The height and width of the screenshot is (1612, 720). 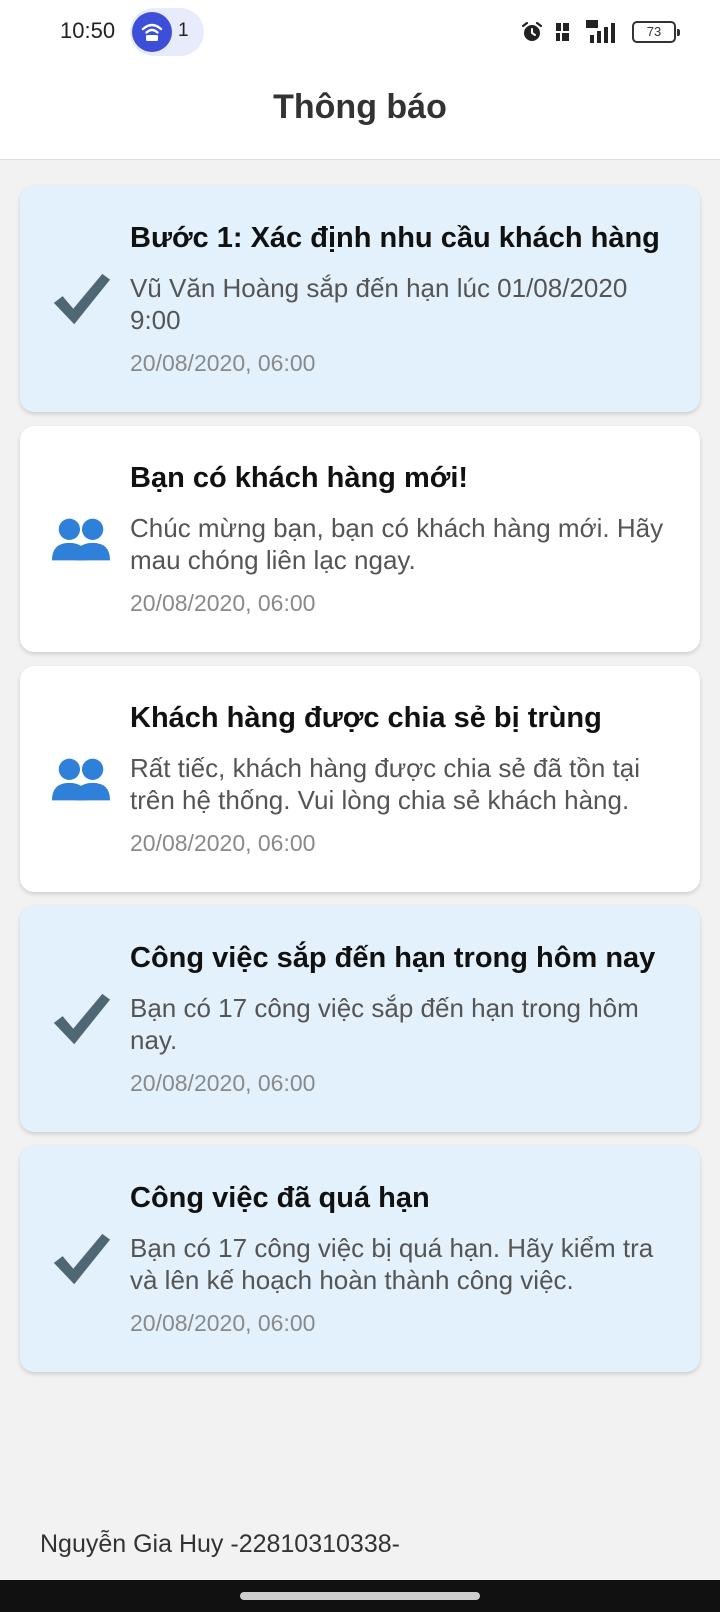 I want to click on battery-icon: 73, so click(x=656, y=32).